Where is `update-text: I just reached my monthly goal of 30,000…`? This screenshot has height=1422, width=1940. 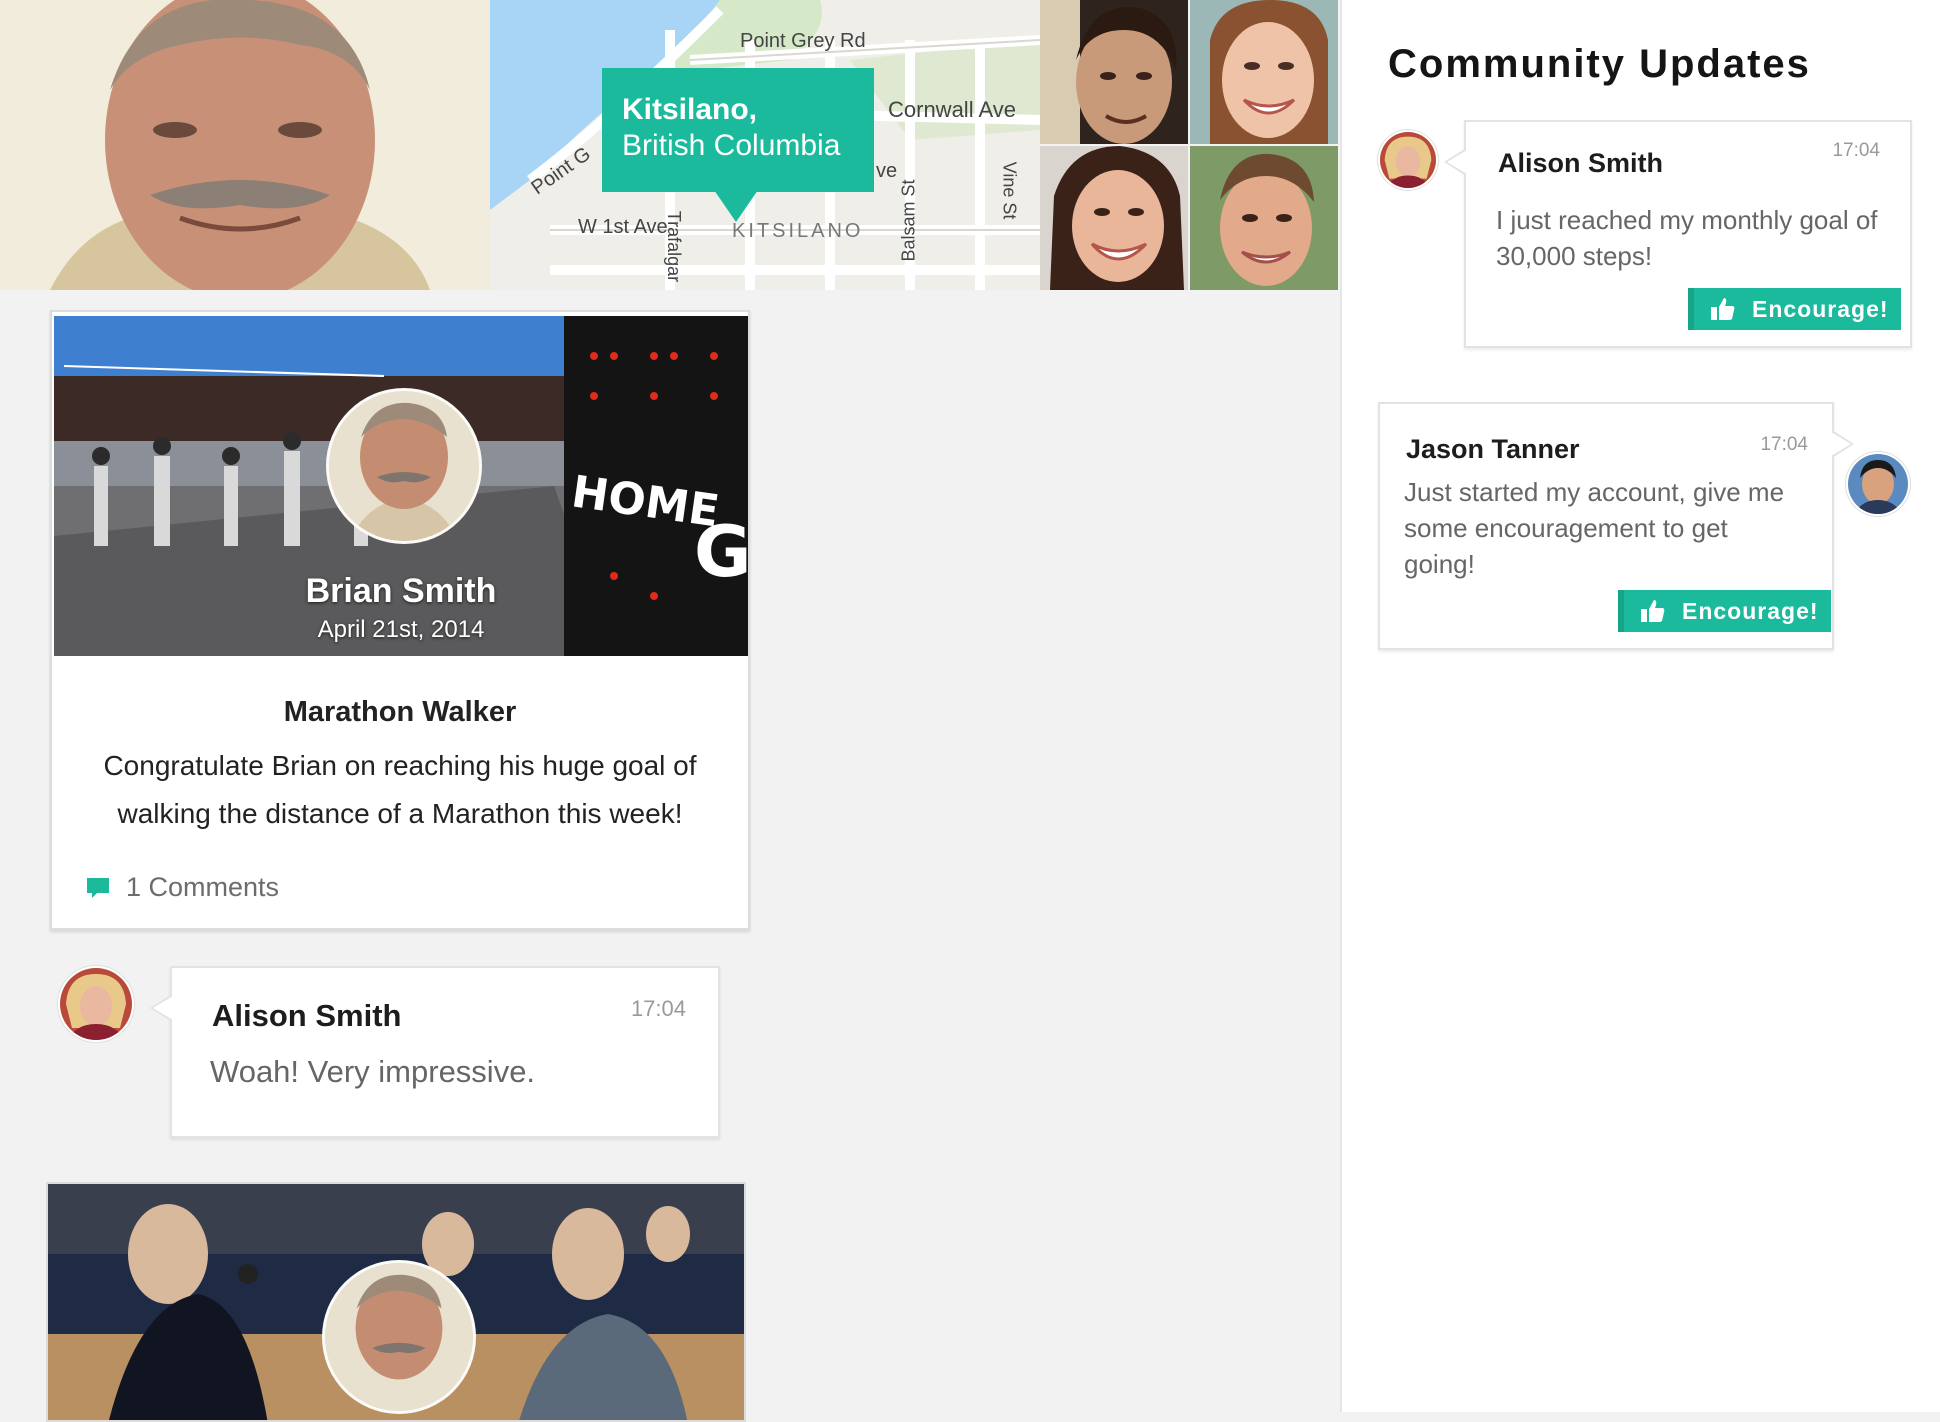 update-text: I just reached my monthly goal of 30,000… is located at coordinates (1687, 238).